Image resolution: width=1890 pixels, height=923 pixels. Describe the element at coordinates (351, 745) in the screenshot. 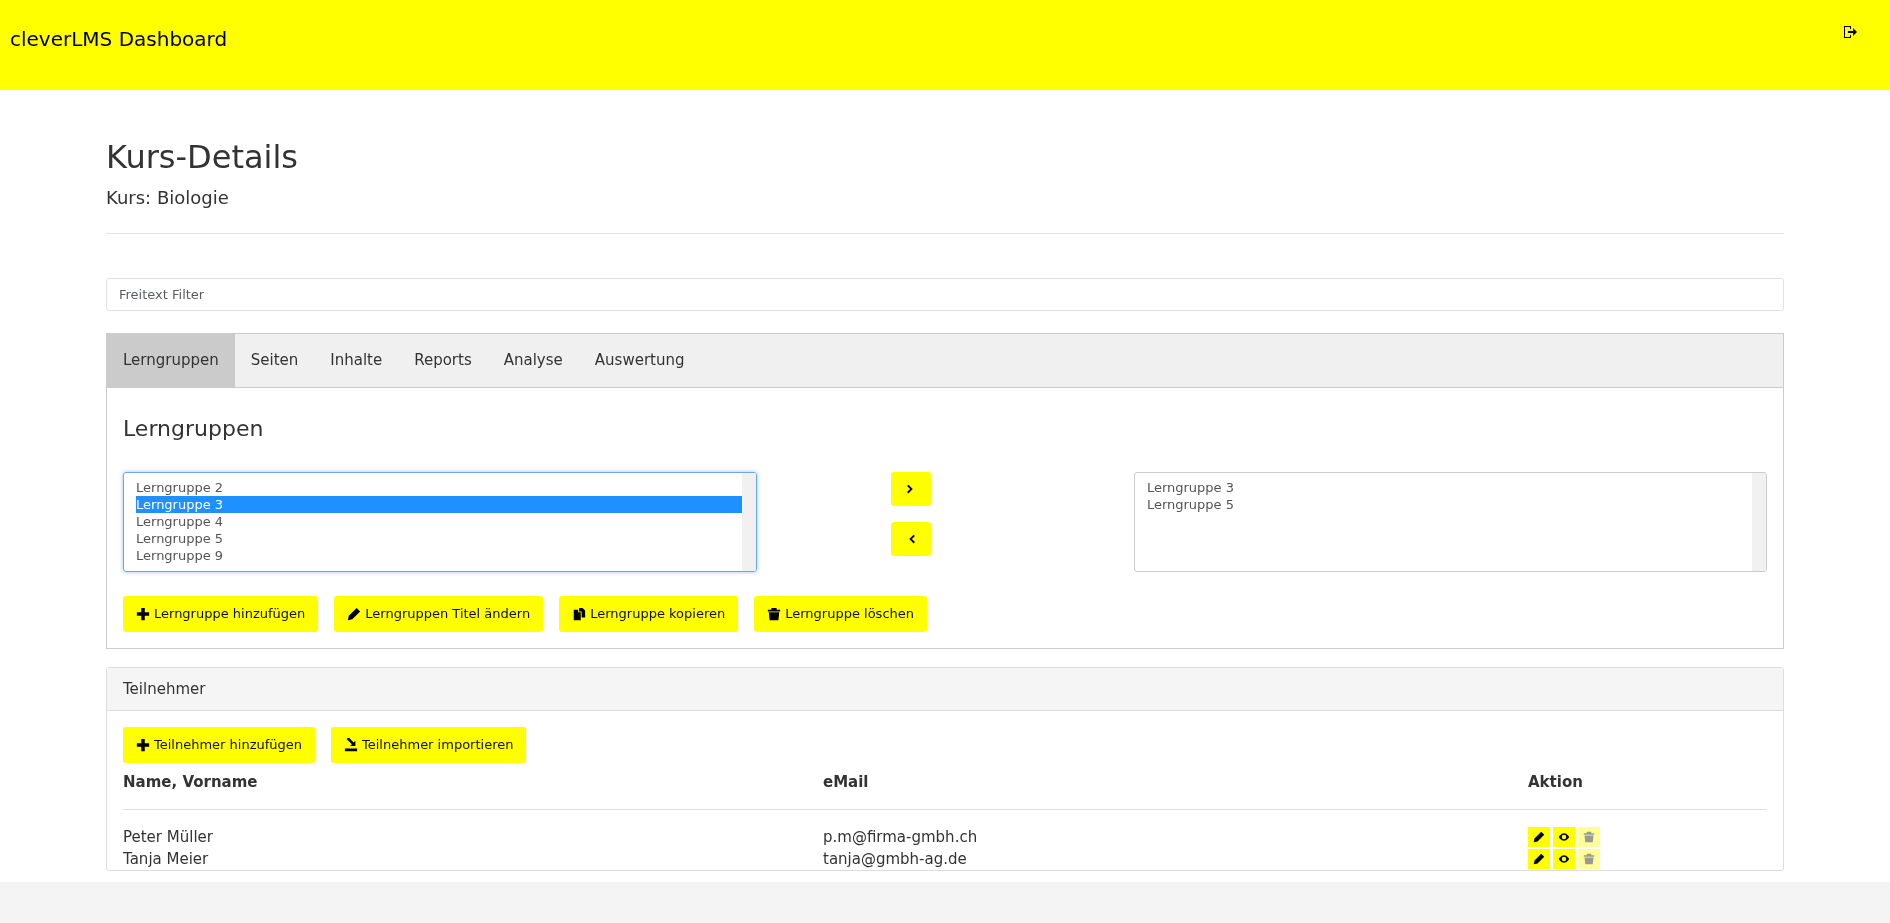

I see `import-icon` at that location.